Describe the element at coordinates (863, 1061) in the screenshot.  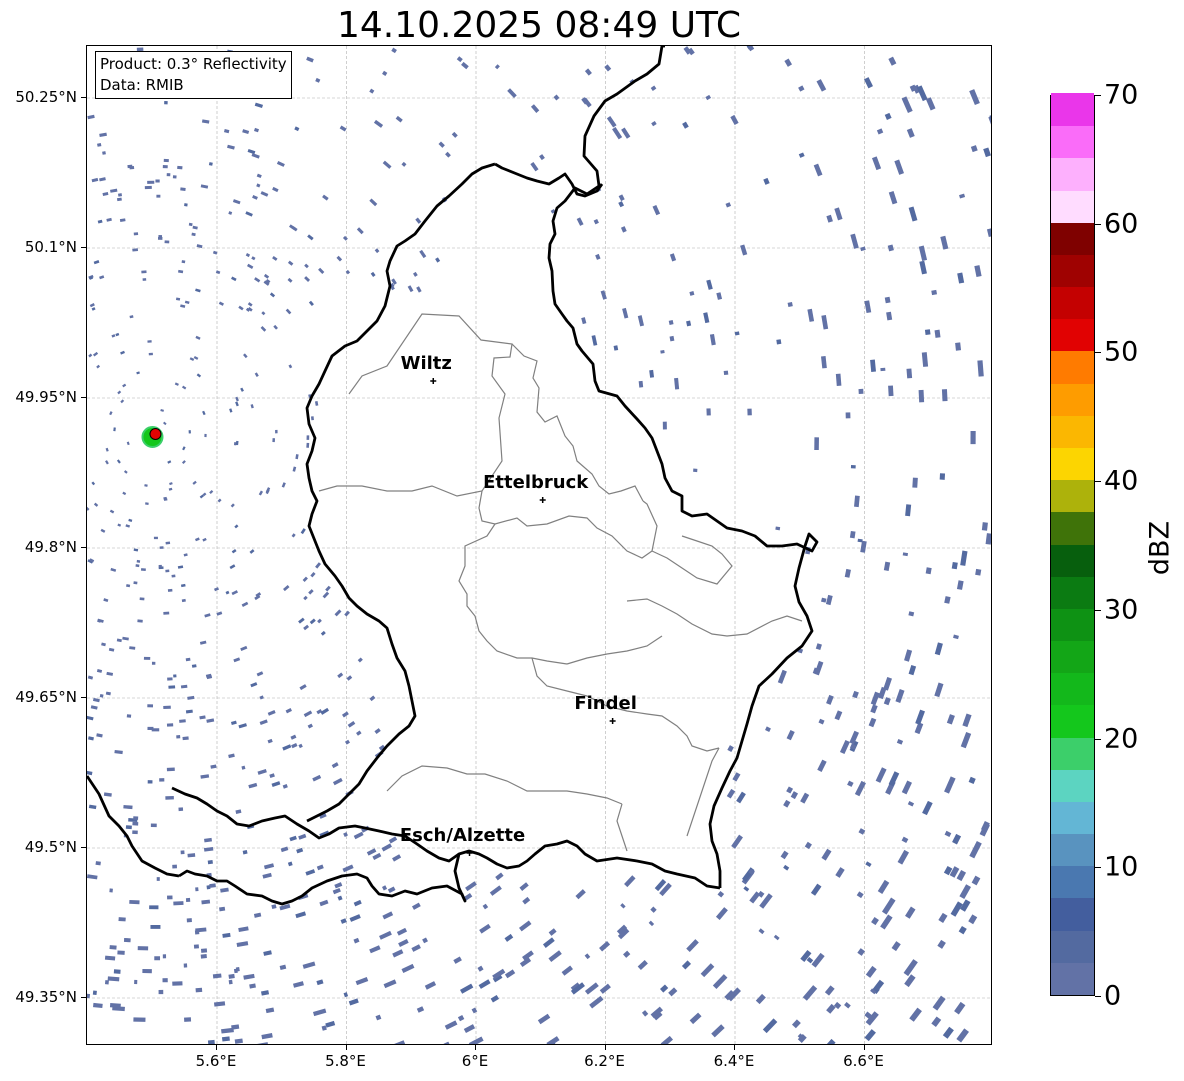
I see `lon-tick-label: 6.6°E` at that location.